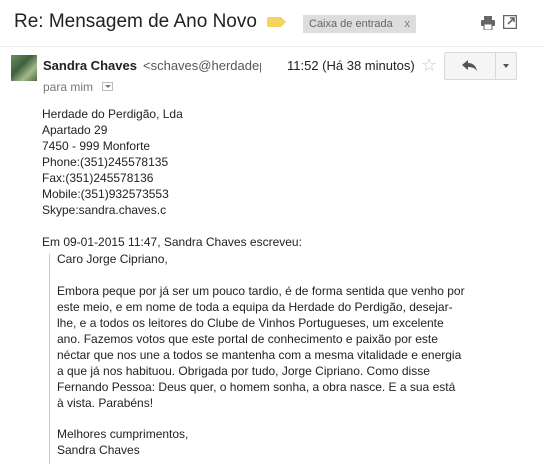 This screenshot has width=544, height=475. I want to click on recipient-line: para mim, so click(68, 87).